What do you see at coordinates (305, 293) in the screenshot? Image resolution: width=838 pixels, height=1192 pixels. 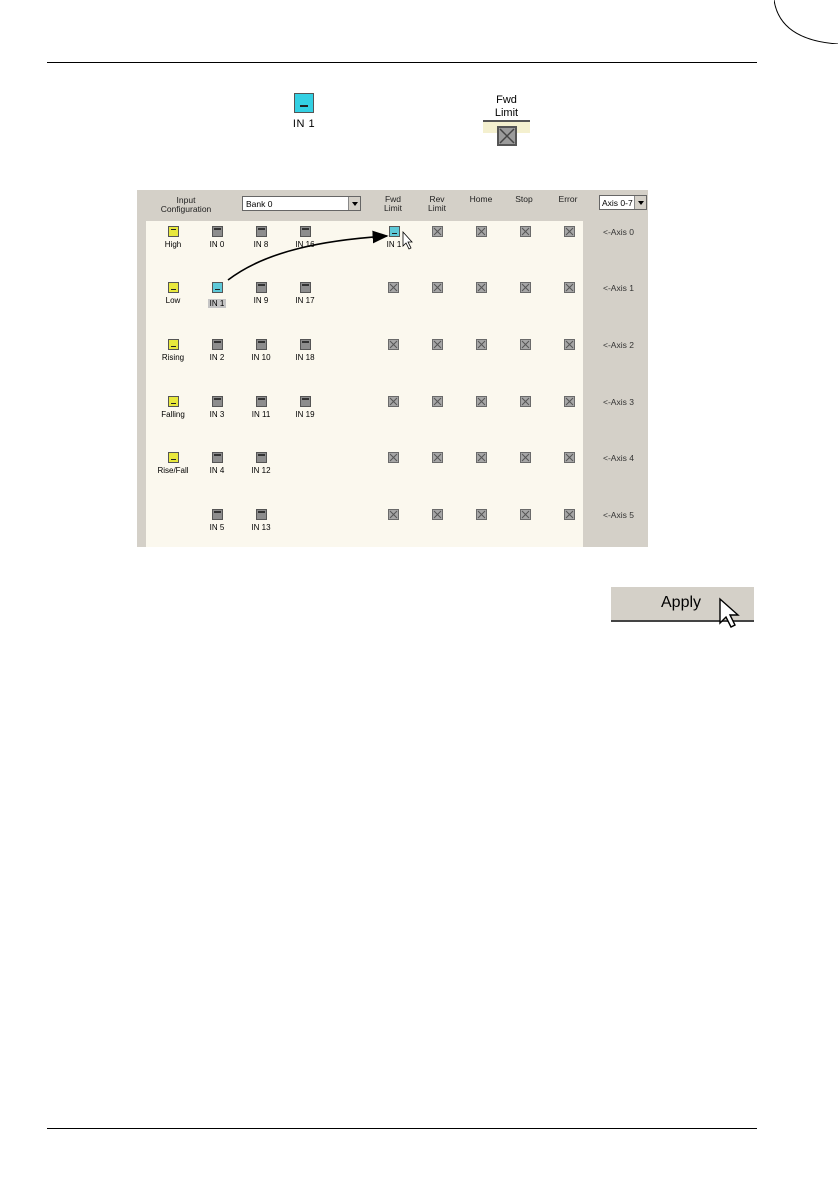 I see `input-item: IN 17` at bounding box center [305, 293].